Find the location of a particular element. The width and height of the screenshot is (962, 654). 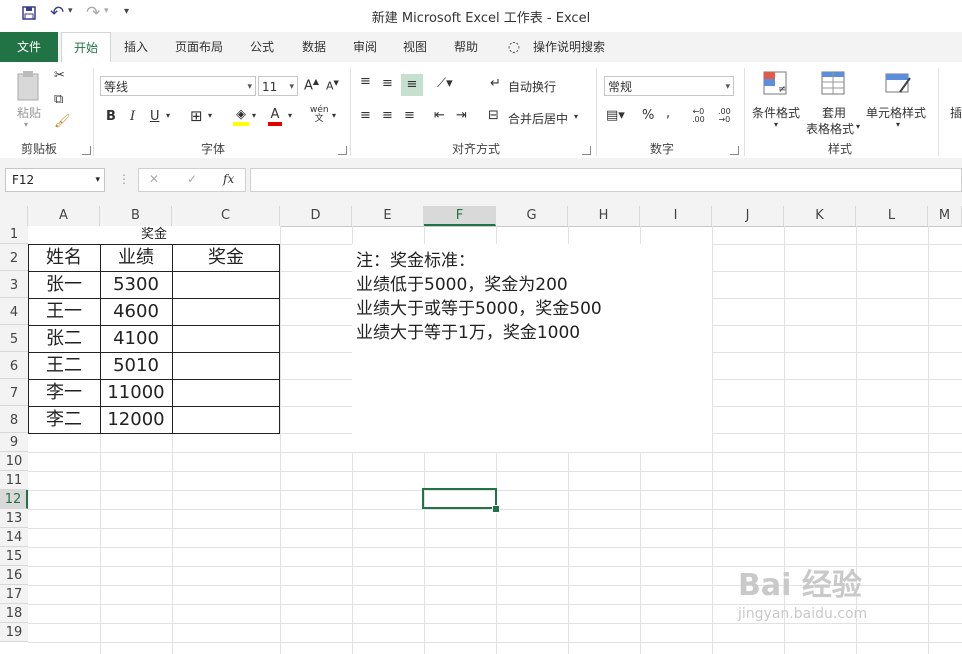

paste-dropdown-icon: ▾ is located at coordinates (26, 124).